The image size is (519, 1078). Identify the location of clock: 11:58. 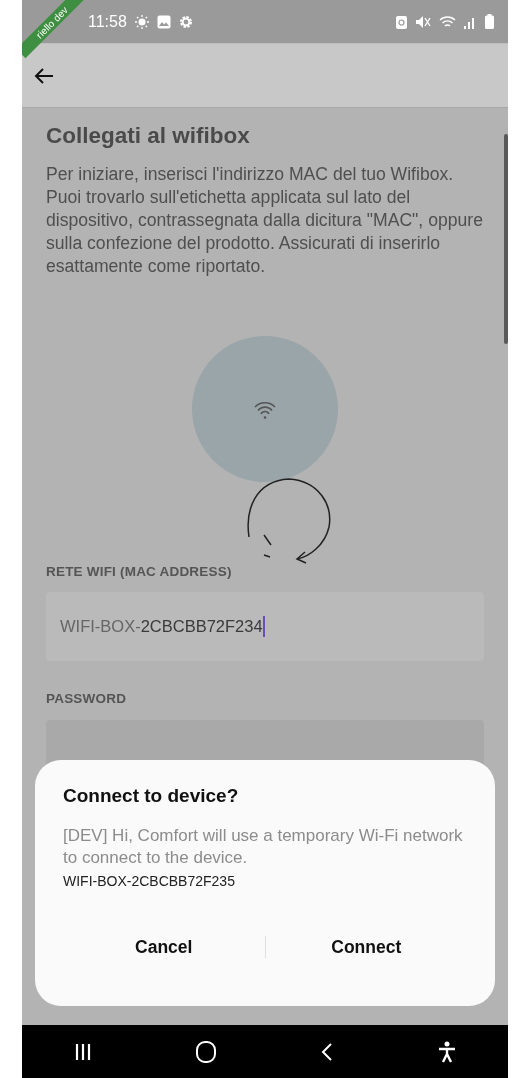
(107, 21).